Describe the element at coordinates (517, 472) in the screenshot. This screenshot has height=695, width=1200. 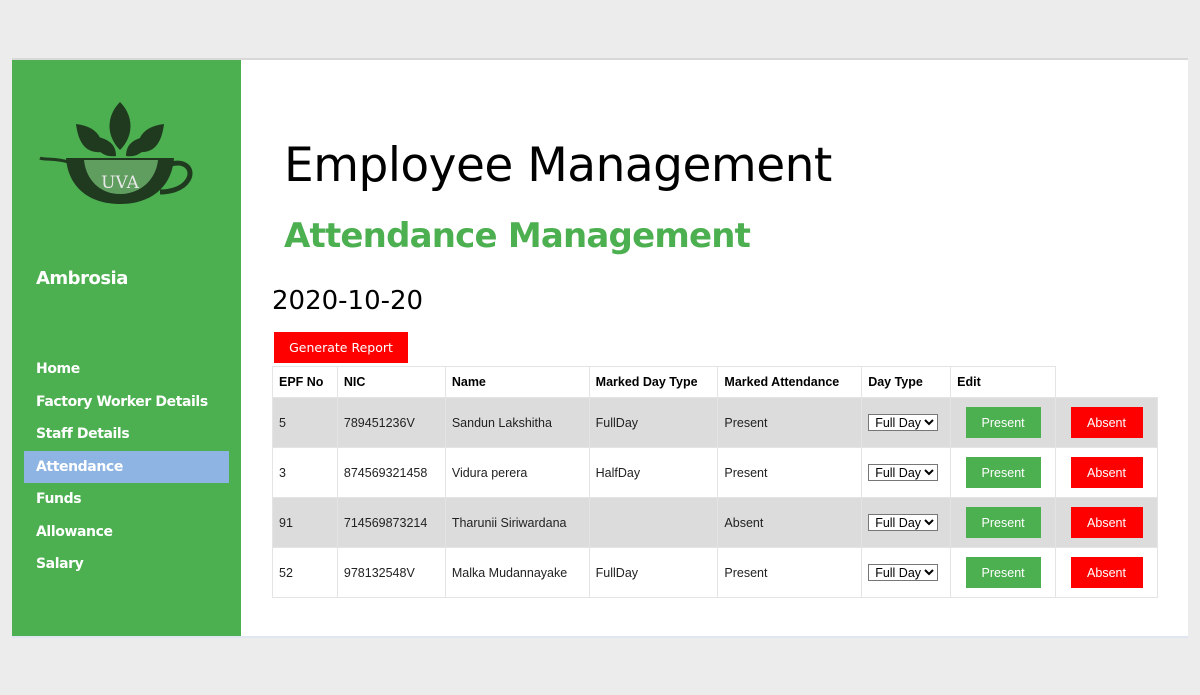
I see `cell-name: Vidura perera` at that location.